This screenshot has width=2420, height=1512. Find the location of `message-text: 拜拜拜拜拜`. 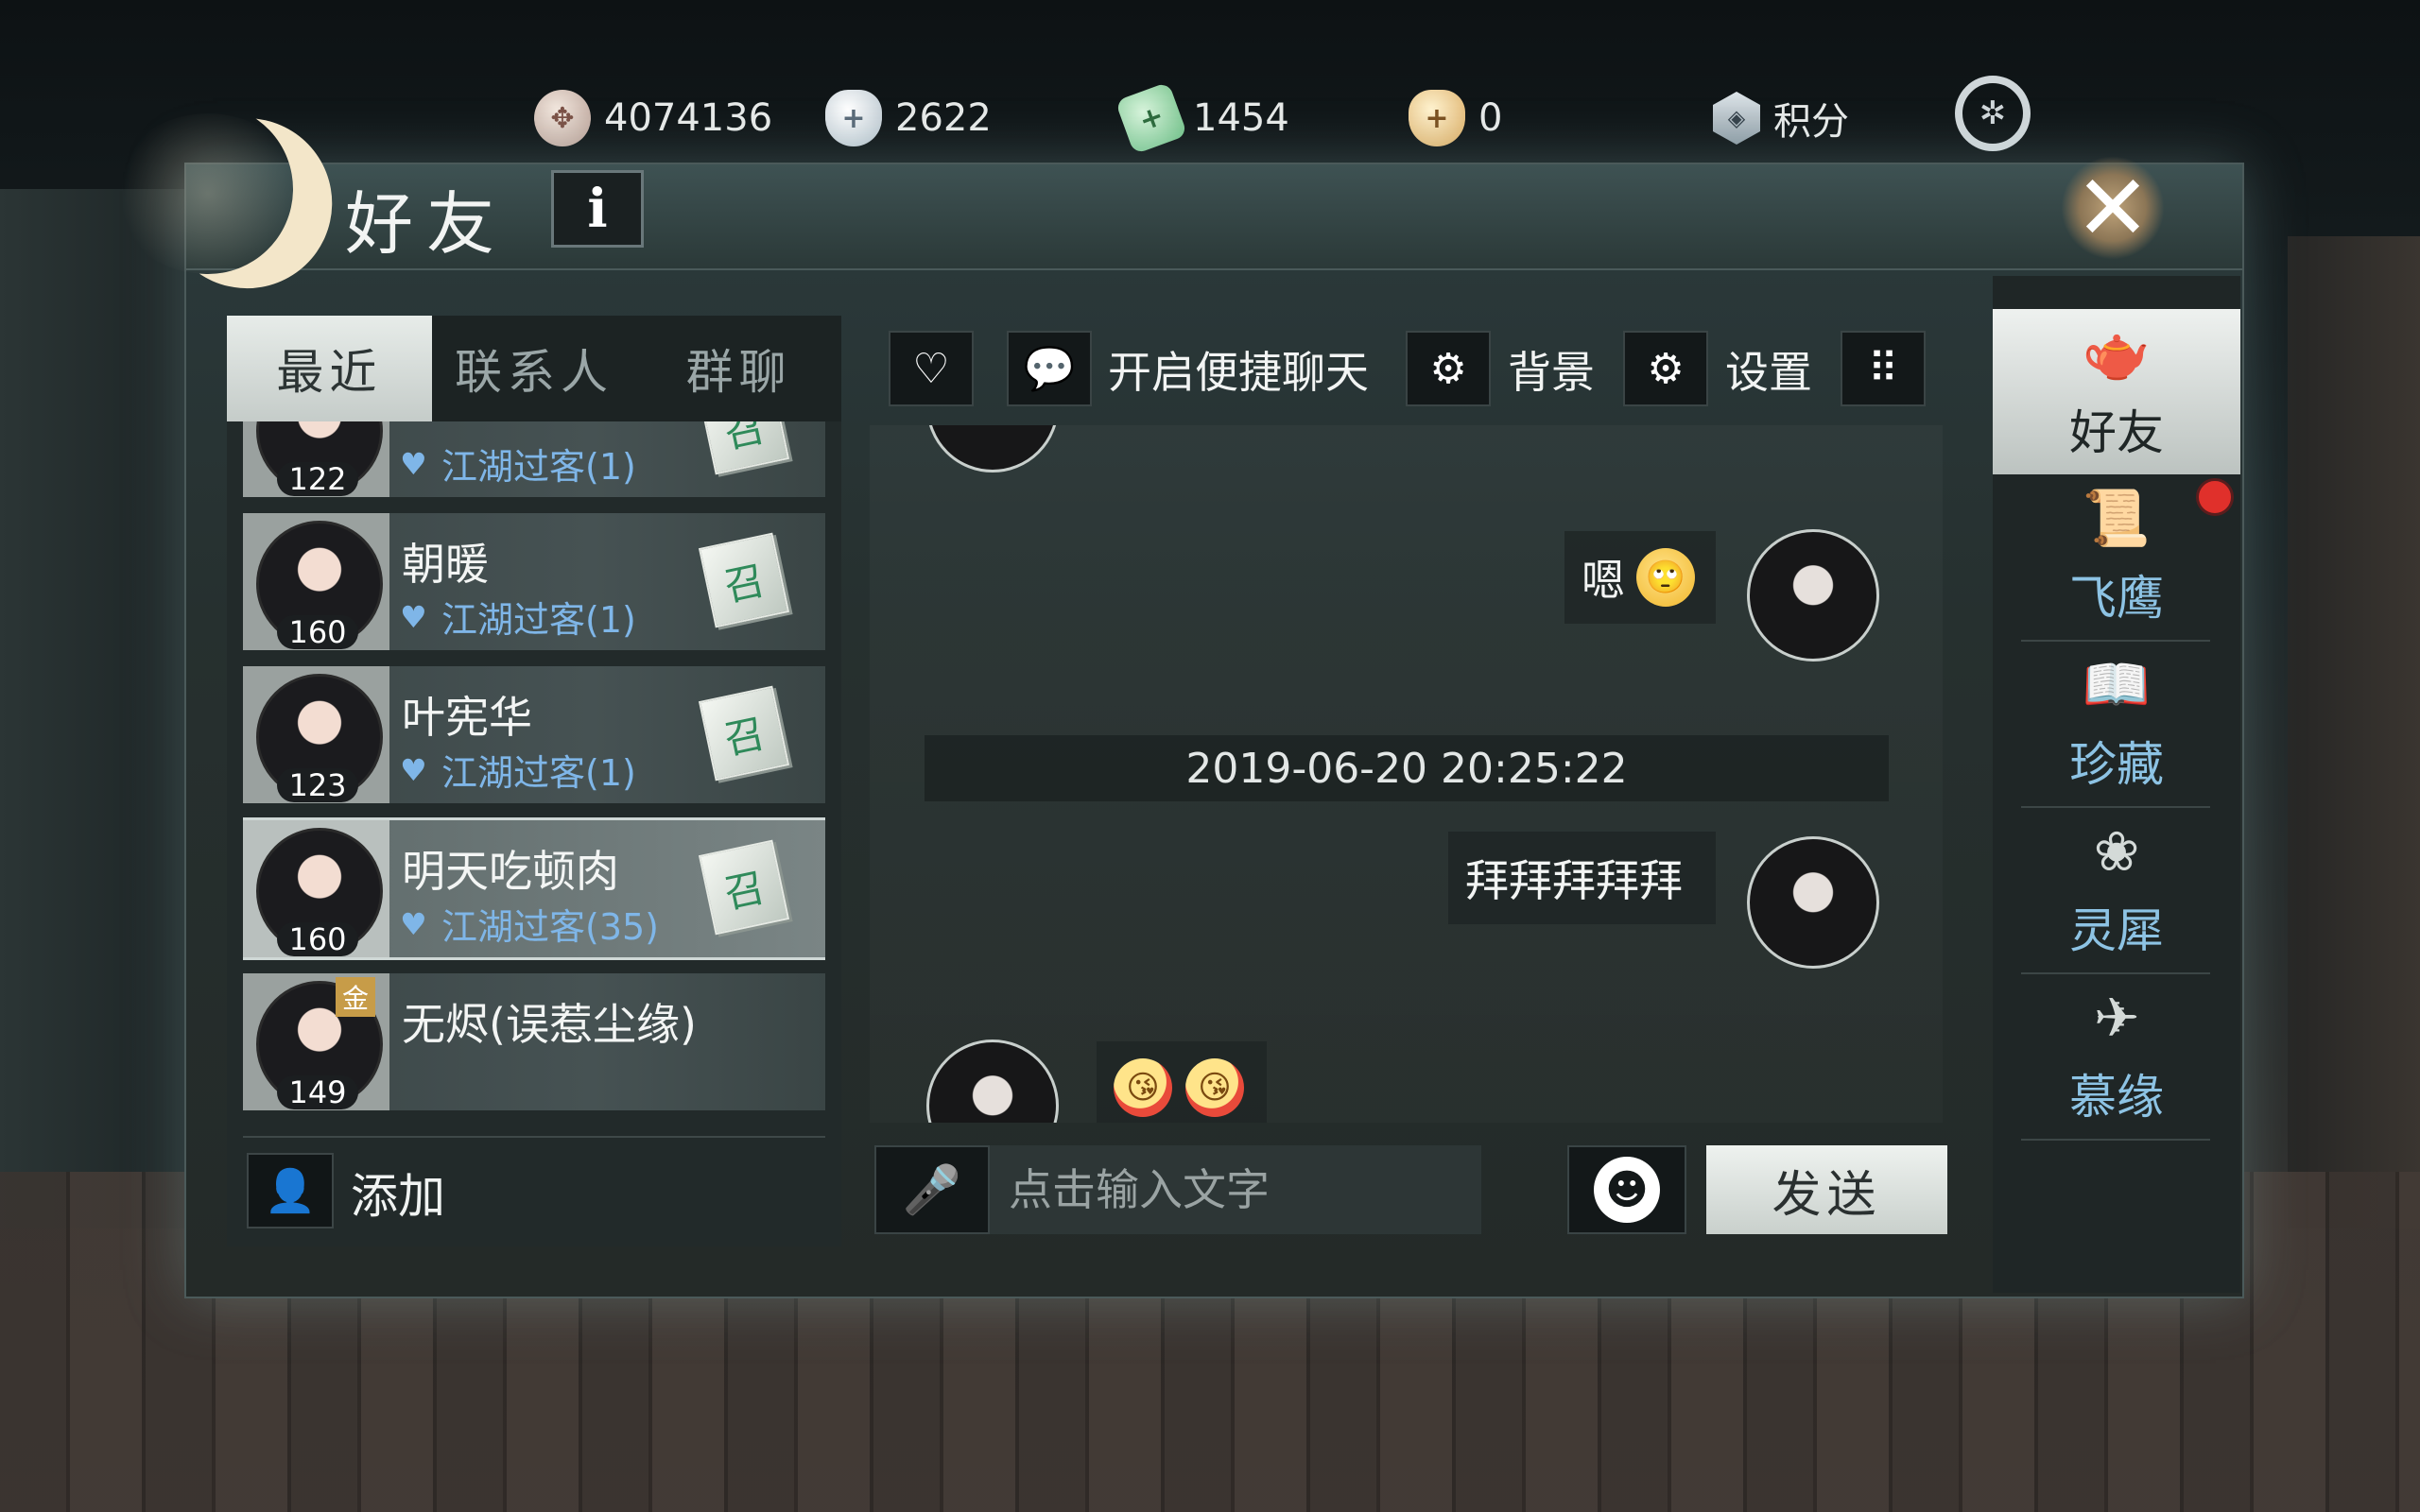

message-text: 拜拜拜拜拜 is located at coordinates (1574, 880).